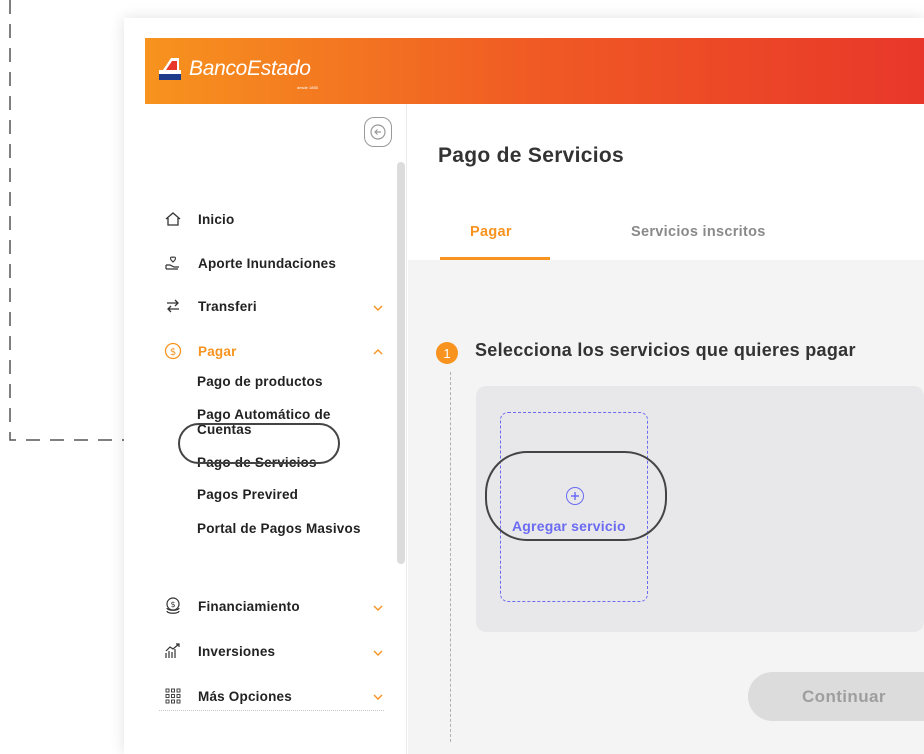 Image resolution: width=924 pixels, height=754 pixels. I want to click on home-icon, so click(173, 219).